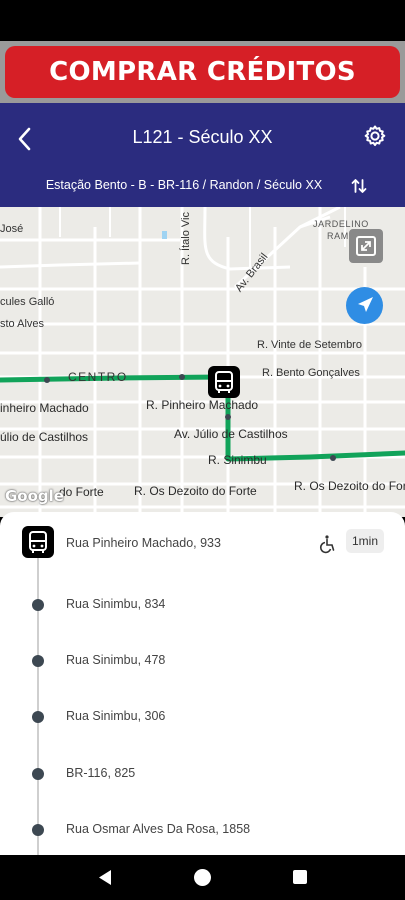  I want to click on expand-icon, so click(366, 246).